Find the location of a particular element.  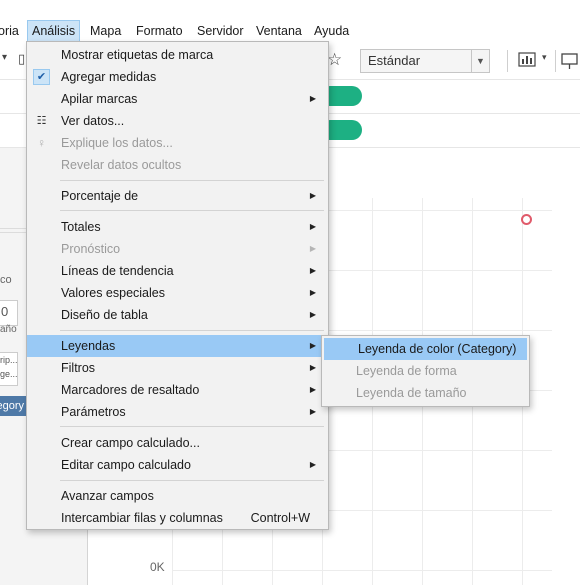

fit-combo-value: Estándar is located at coordinates (394, 60).